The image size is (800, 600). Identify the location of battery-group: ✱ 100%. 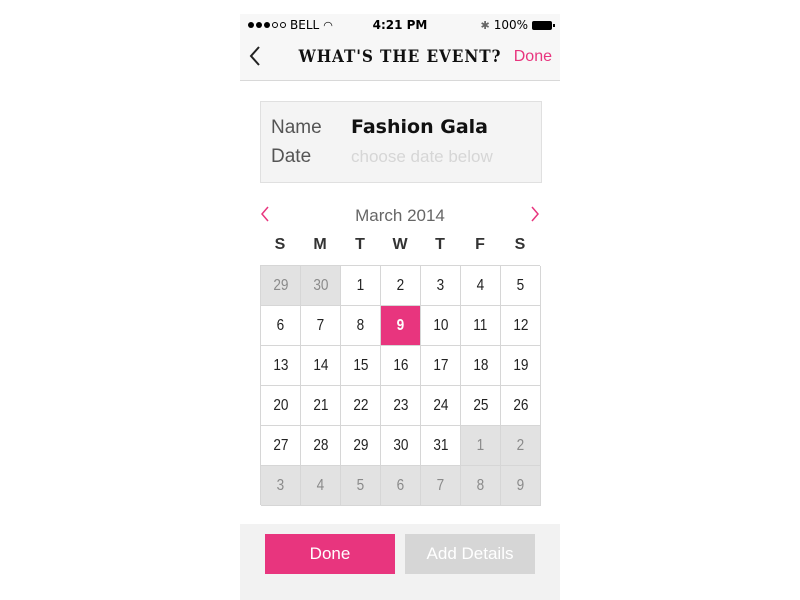
(517, 25).